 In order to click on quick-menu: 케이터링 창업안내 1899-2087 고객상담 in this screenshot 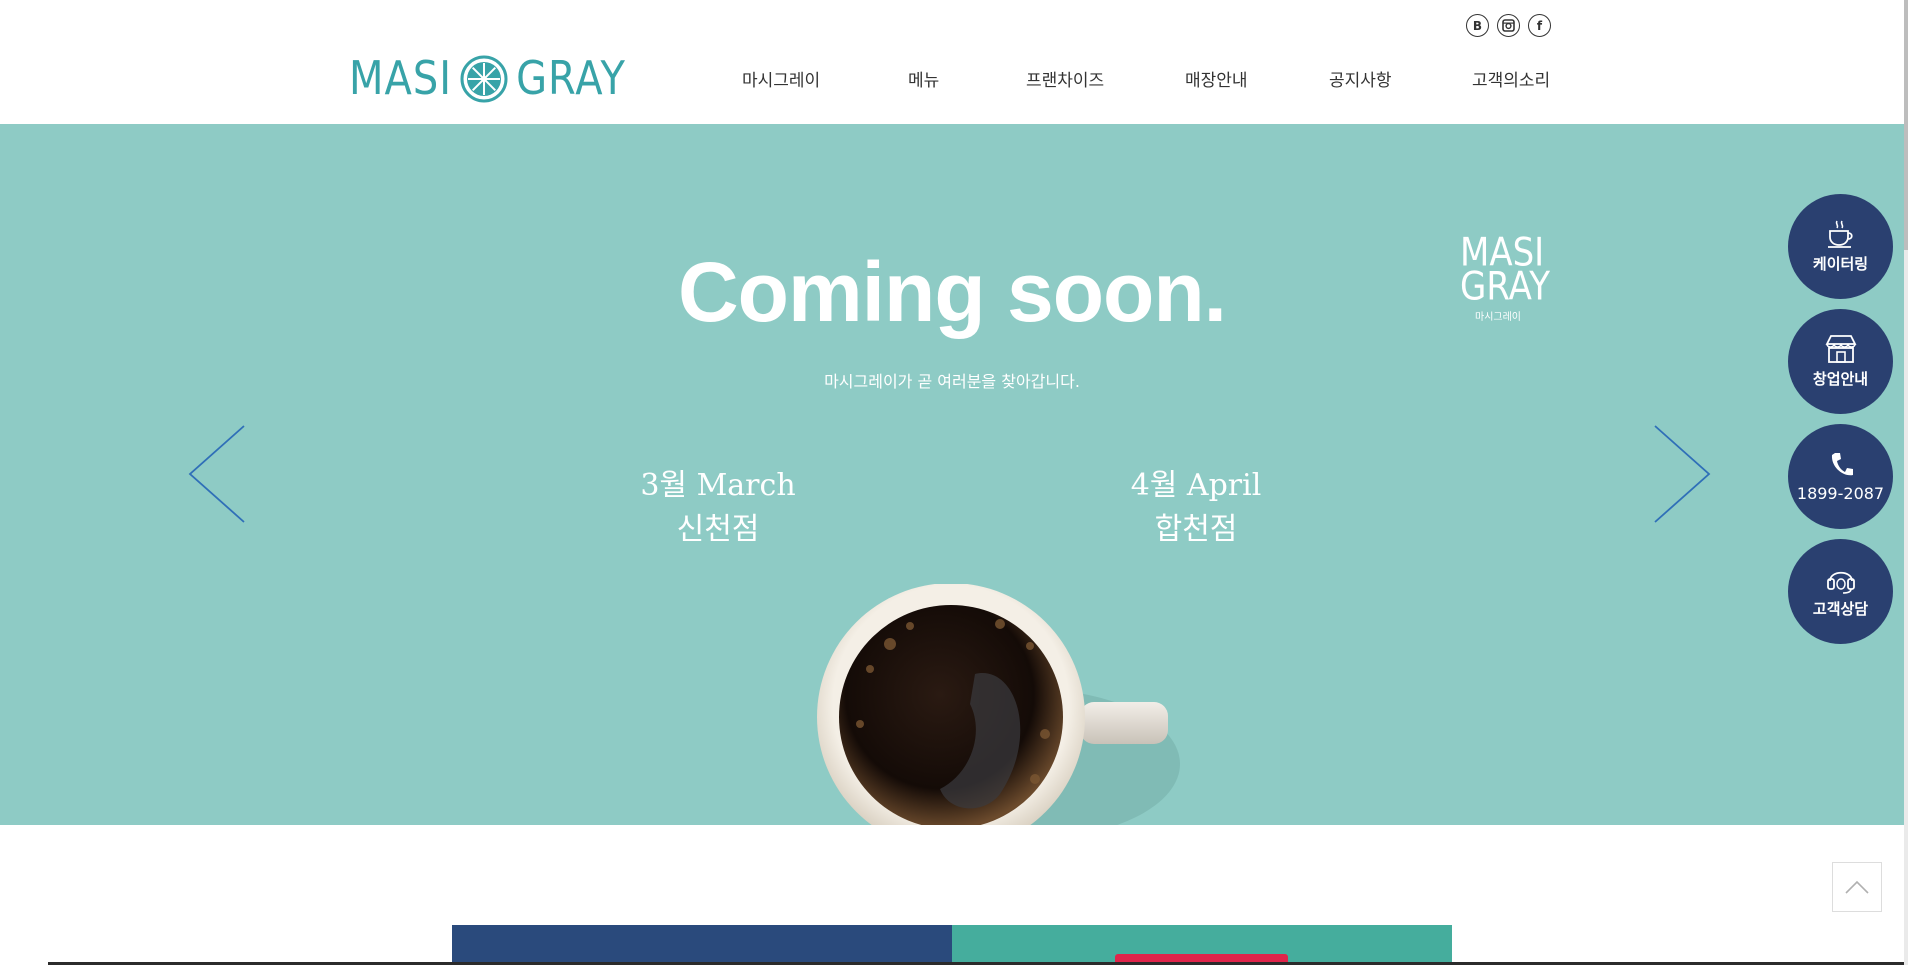, I will do `click(1840, 424)`.